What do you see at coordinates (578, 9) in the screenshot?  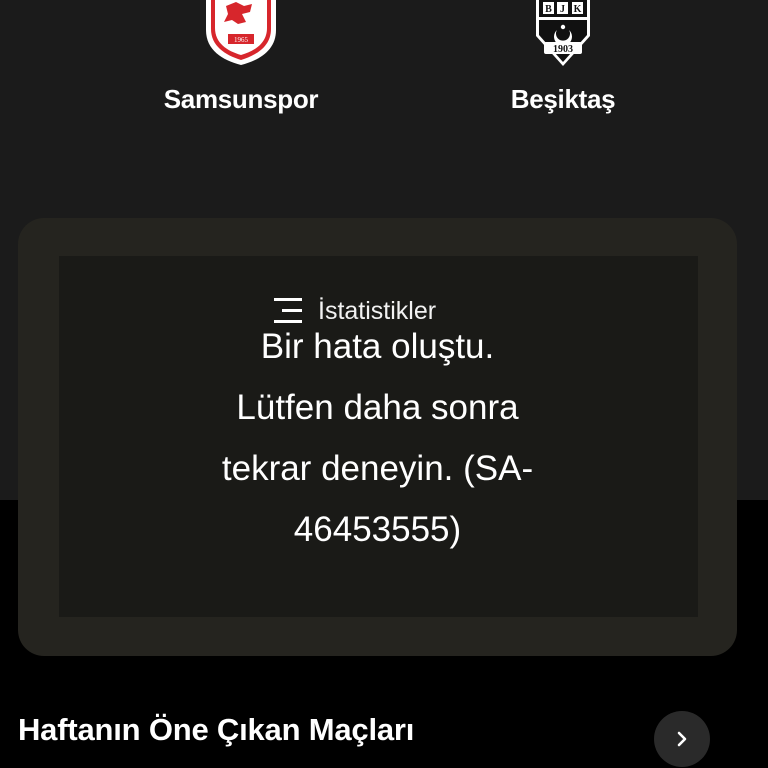 I see `besiktas-logo-k: K` at bounding box center [578, 9].